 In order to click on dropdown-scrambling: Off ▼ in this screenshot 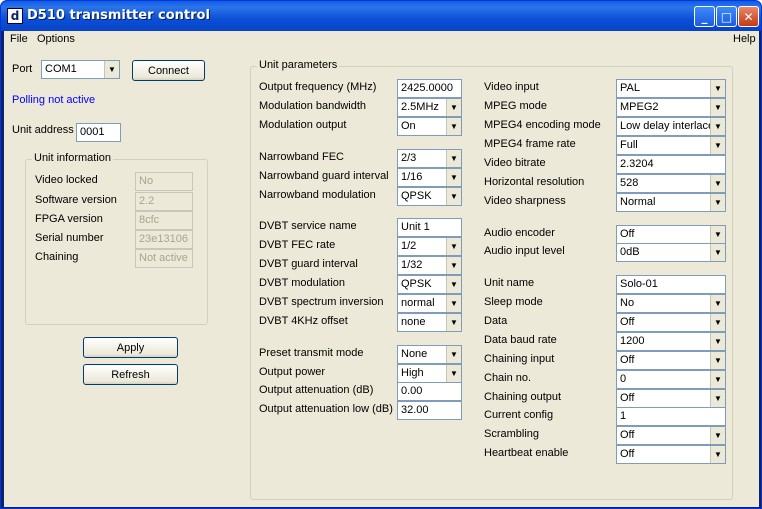, I will do `click(671, 435)`.